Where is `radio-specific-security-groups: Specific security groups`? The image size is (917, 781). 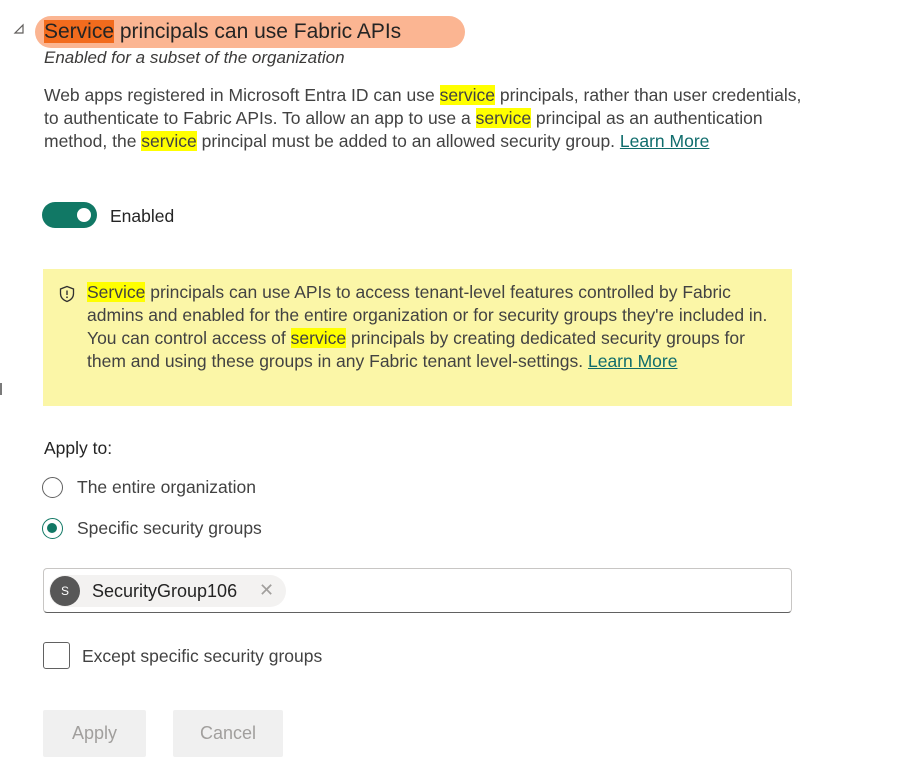
radio-specific-security-groups: Specific security groups is located at coordinates (152, 528).